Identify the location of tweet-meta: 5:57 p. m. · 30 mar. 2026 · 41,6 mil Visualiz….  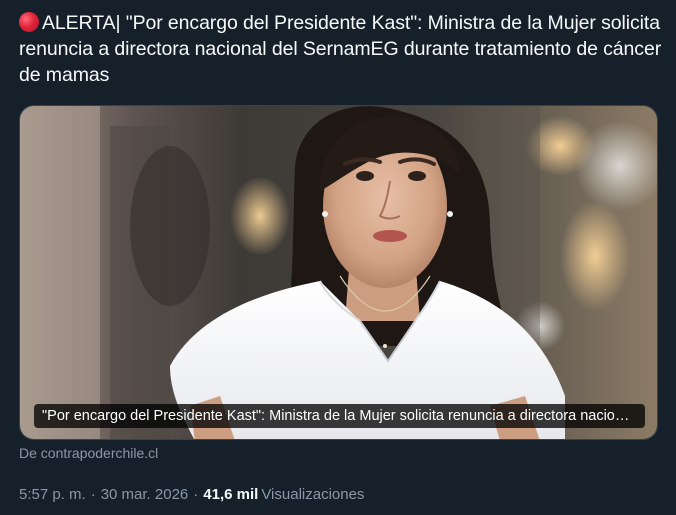
(191, 495).